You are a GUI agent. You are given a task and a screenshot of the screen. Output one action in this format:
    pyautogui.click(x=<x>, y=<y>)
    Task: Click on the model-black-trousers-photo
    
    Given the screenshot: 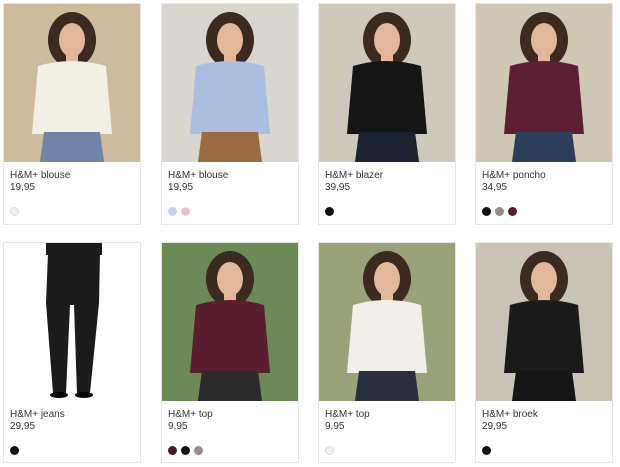 What is the action you would take?
    pyautogui.click(x=544, y=322)
    